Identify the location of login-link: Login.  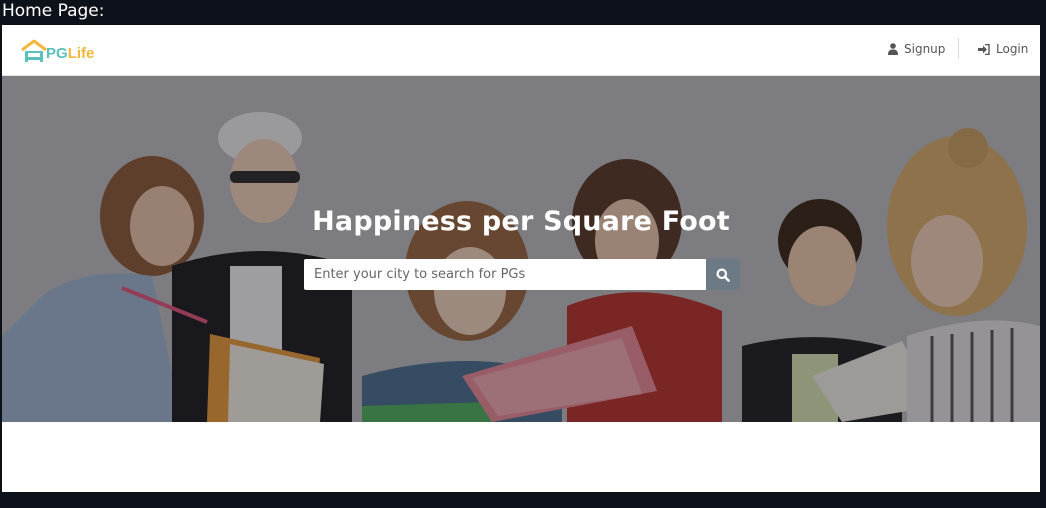
(1003, 49).